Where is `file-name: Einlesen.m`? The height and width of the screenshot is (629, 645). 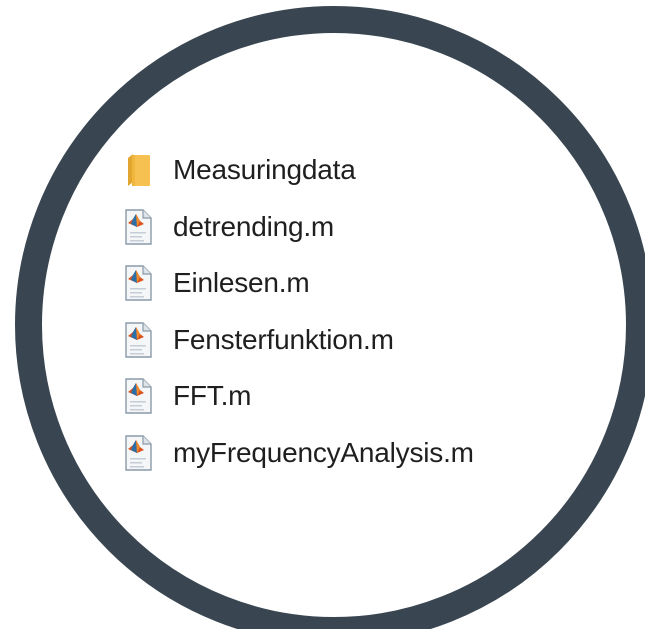
file-name: Einlesen.m is located at coordinates (241, 283).